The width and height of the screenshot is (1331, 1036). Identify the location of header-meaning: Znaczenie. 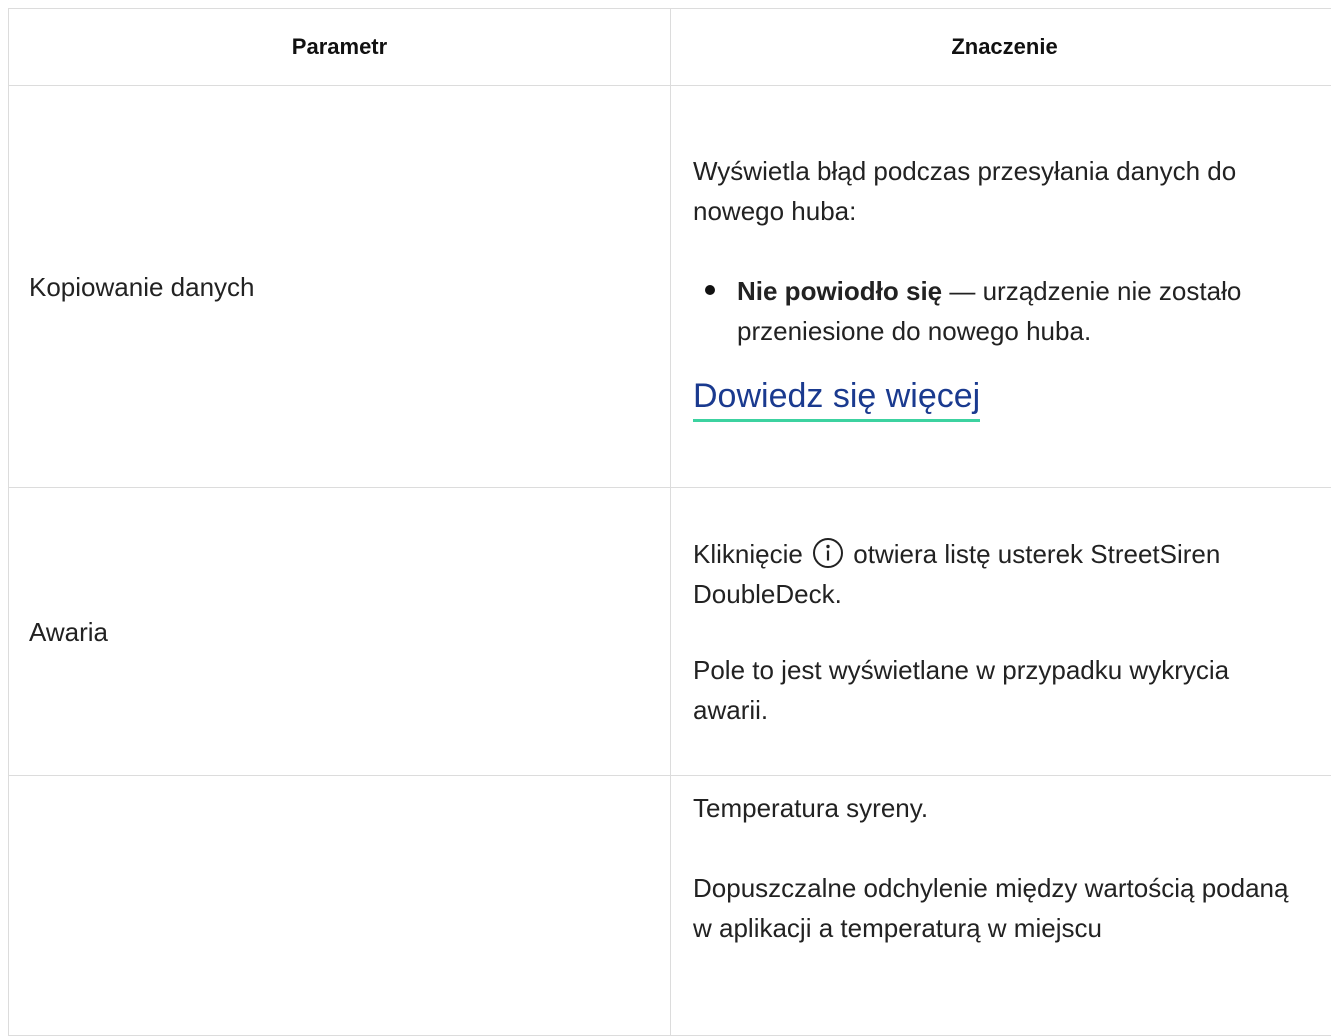
(1001, 47).